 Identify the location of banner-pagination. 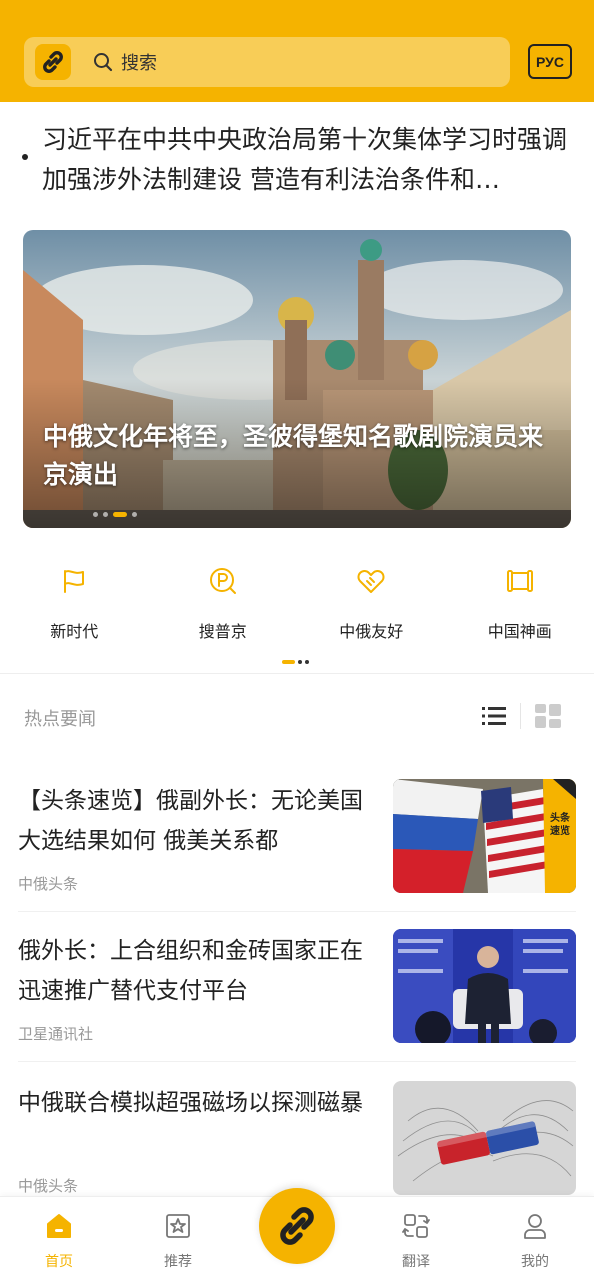
(115, 514).